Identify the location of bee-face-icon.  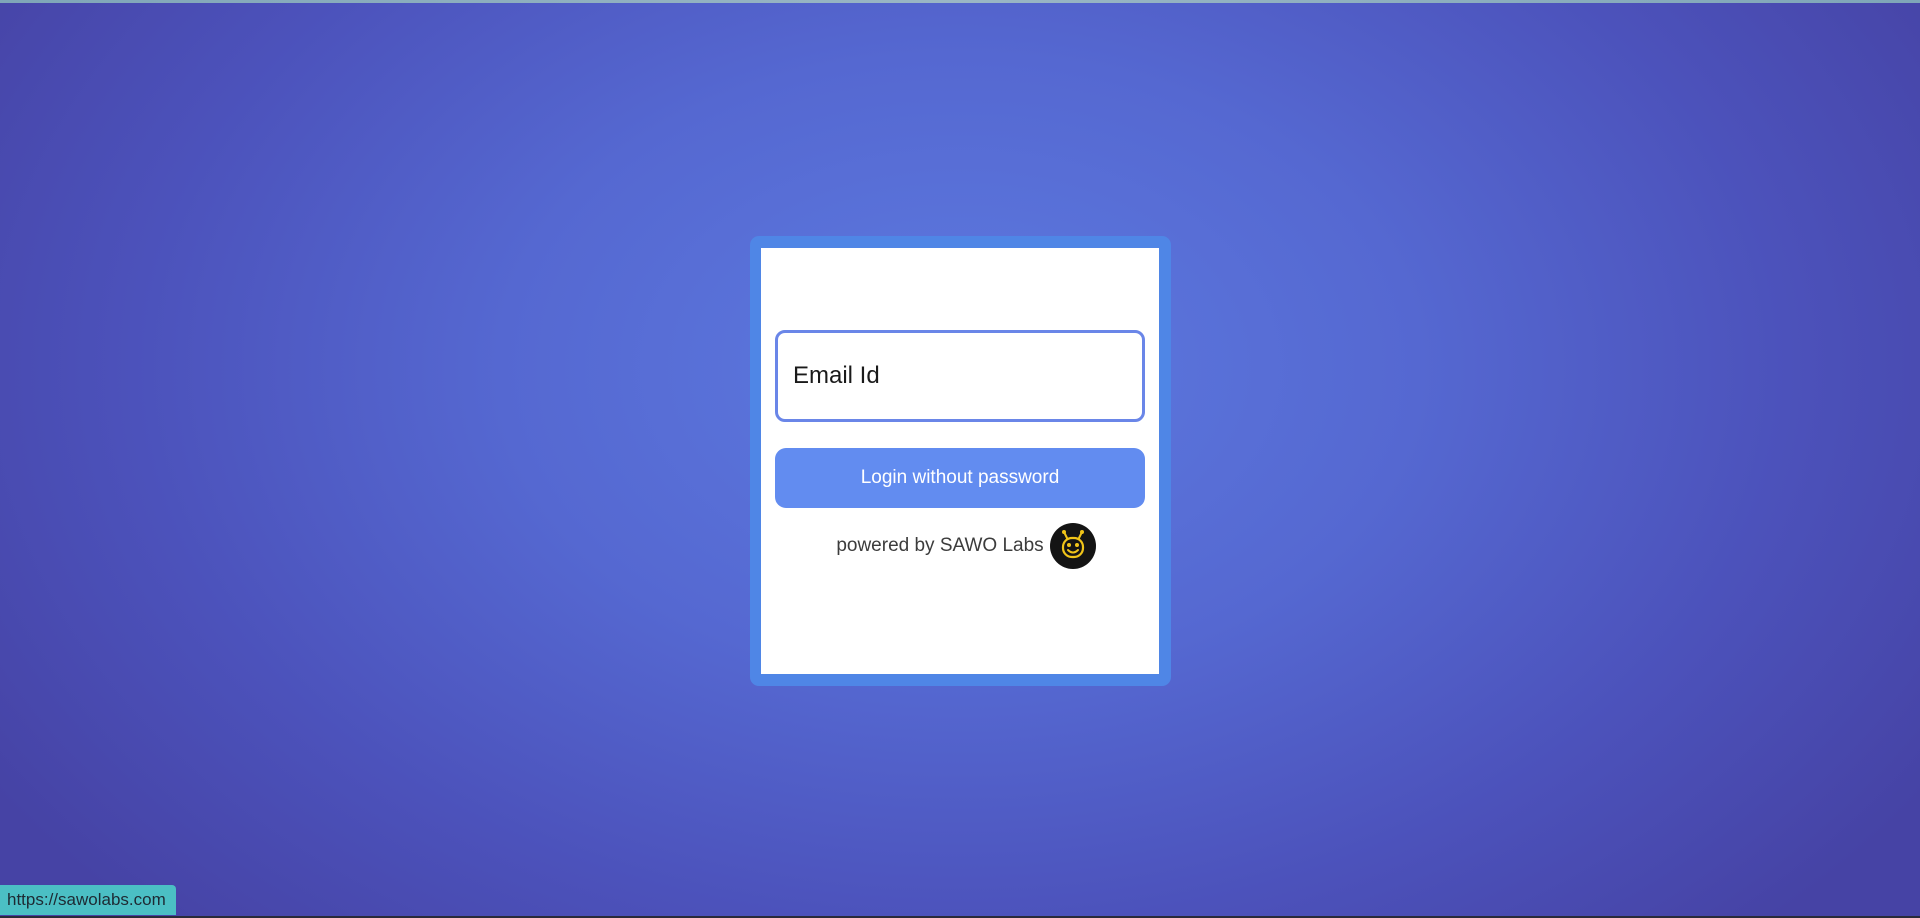
(1072, 544).